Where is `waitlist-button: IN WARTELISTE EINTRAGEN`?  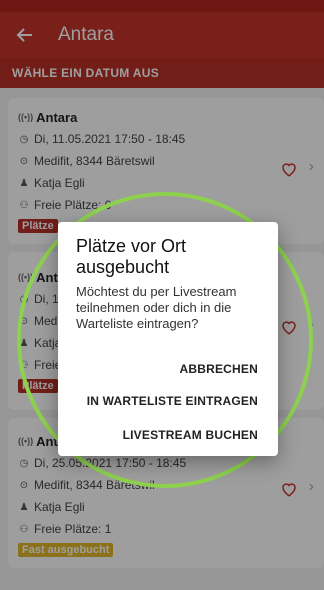 waitlist-button: IN WARTELISTE EINTRAGEN is located at coordinates (172, 401).